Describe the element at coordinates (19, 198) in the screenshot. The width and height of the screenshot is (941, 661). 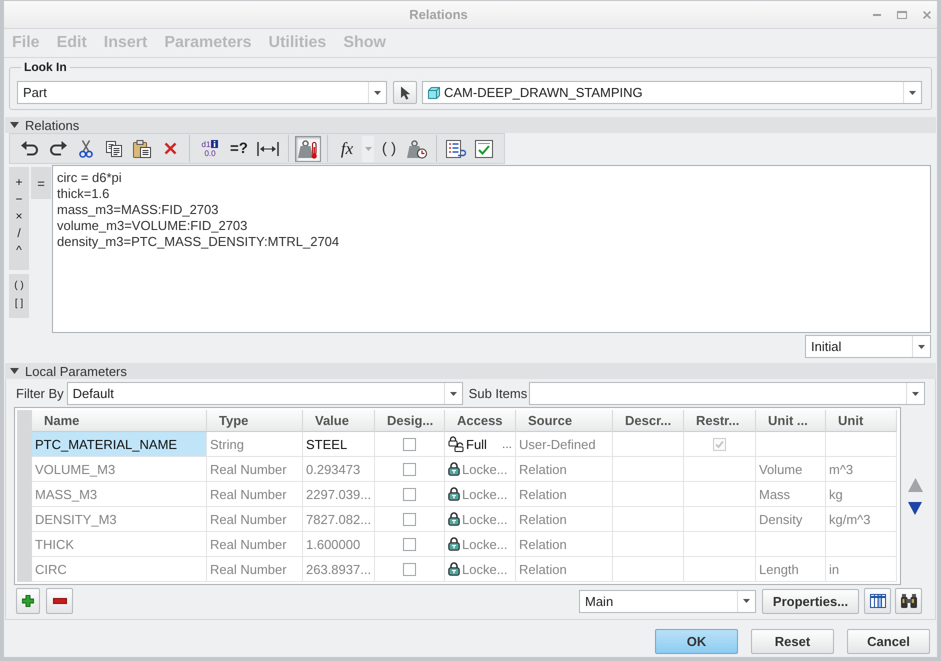
I see `operator-button: −` at that location.